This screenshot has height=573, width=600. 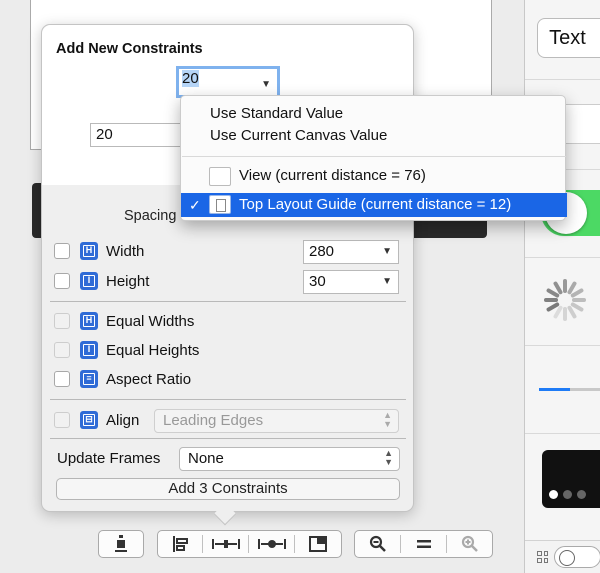 What do you see at coordinates (195, 205) in the screenshot?
I see `checkmark-icon: ✓` at bounding box center [195, 205].